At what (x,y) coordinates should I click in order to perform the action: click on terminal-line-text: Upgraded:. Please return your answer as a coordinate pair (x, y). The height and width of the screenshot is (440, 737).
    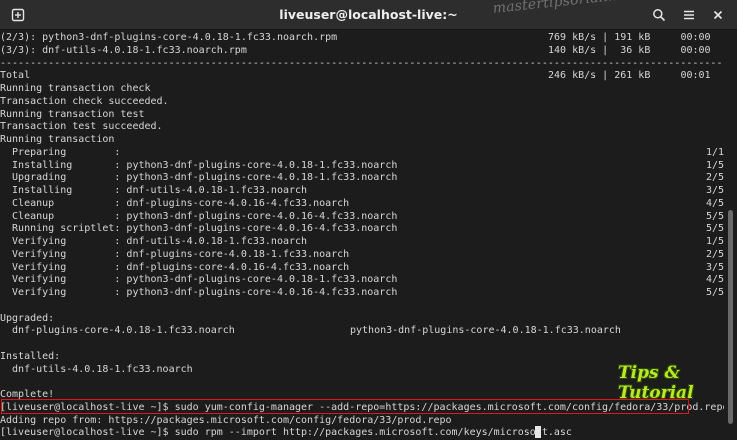
    Looking at the image, I should click on (27, 318).